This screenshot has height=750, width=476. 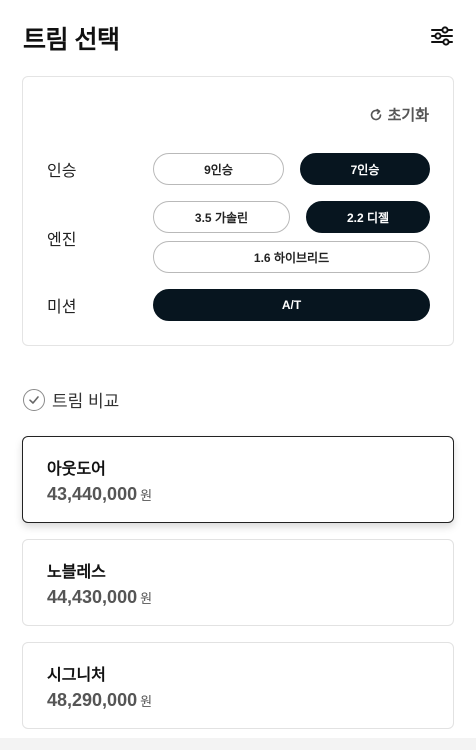 I want to click on transmission-label: 미션, so click(x=62, y=307).